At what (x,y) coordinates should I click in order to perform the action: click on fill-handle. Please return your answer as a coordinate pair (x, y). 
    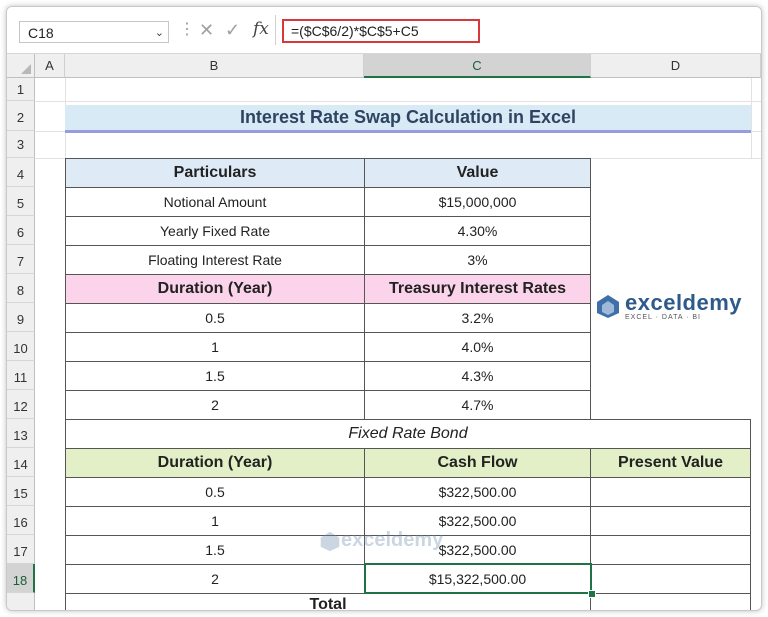
    Looking at the image, I should click on (592, 594).